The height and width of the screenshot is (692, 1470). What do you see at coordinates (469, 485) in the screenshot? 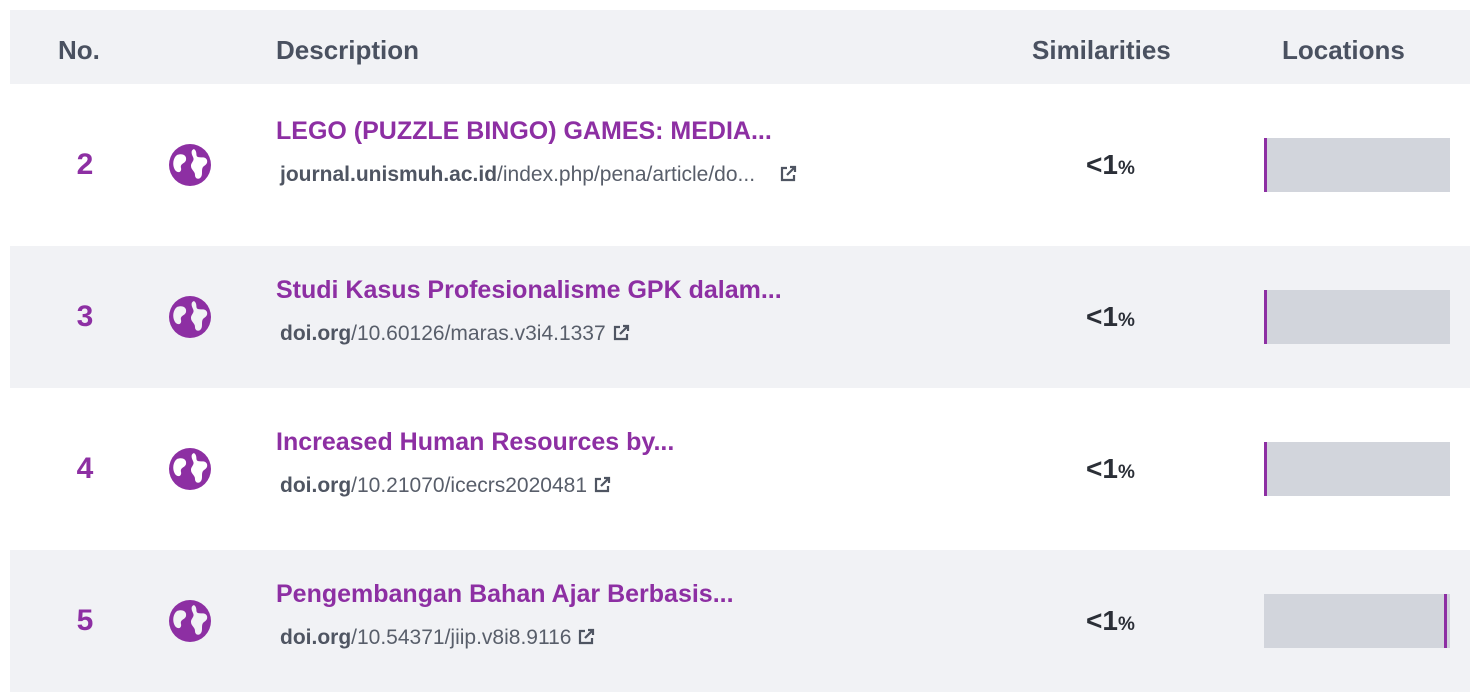
I see `source-url-path: /10.21070/icecrs2020481` at bounding box center [469, 485].